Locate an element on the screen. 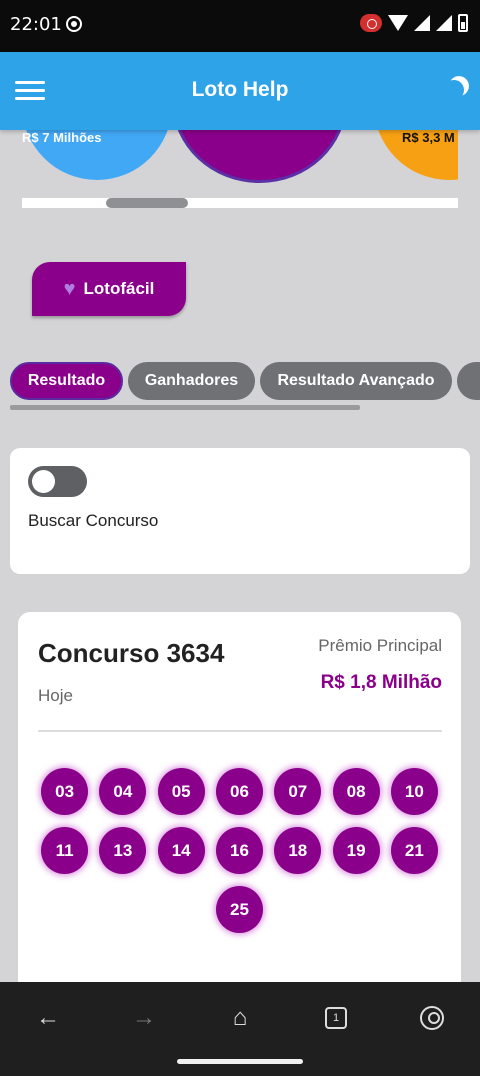  number-ball: 05 is located at coordinates (181, 791).